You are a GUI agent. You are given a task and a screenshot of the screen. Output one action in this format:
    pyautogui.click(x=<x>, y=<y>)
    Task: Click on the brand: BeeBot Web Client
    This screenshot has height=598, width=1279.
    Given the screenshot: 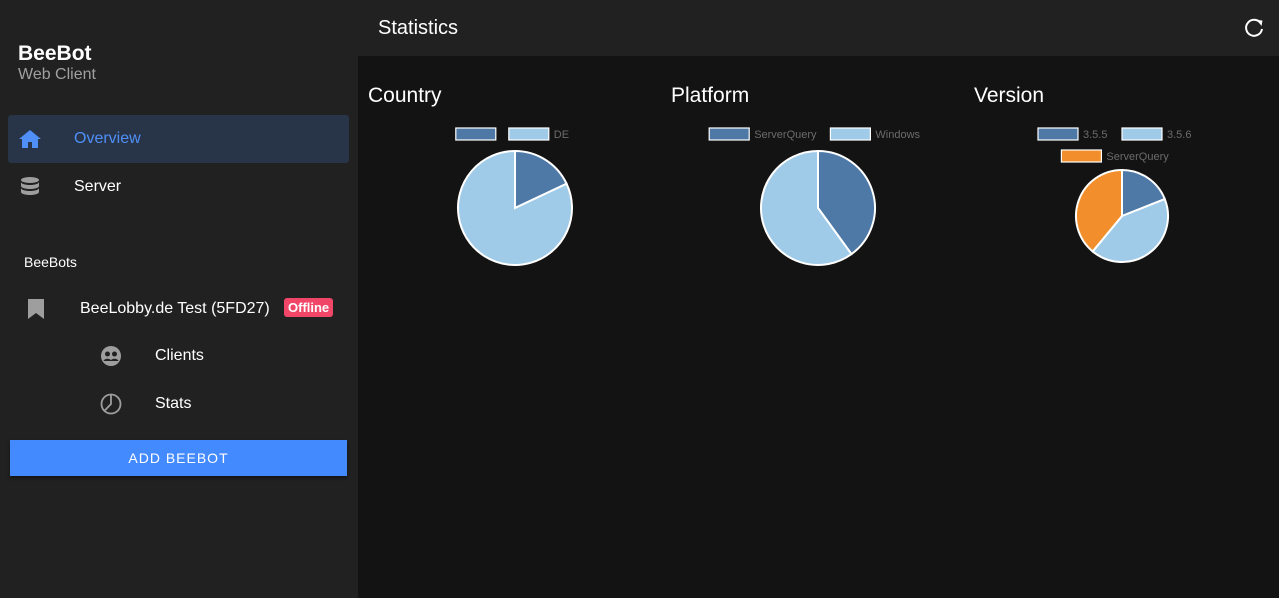 What is the action you would take?
    pyautogui.click(x=57, y=63)
    